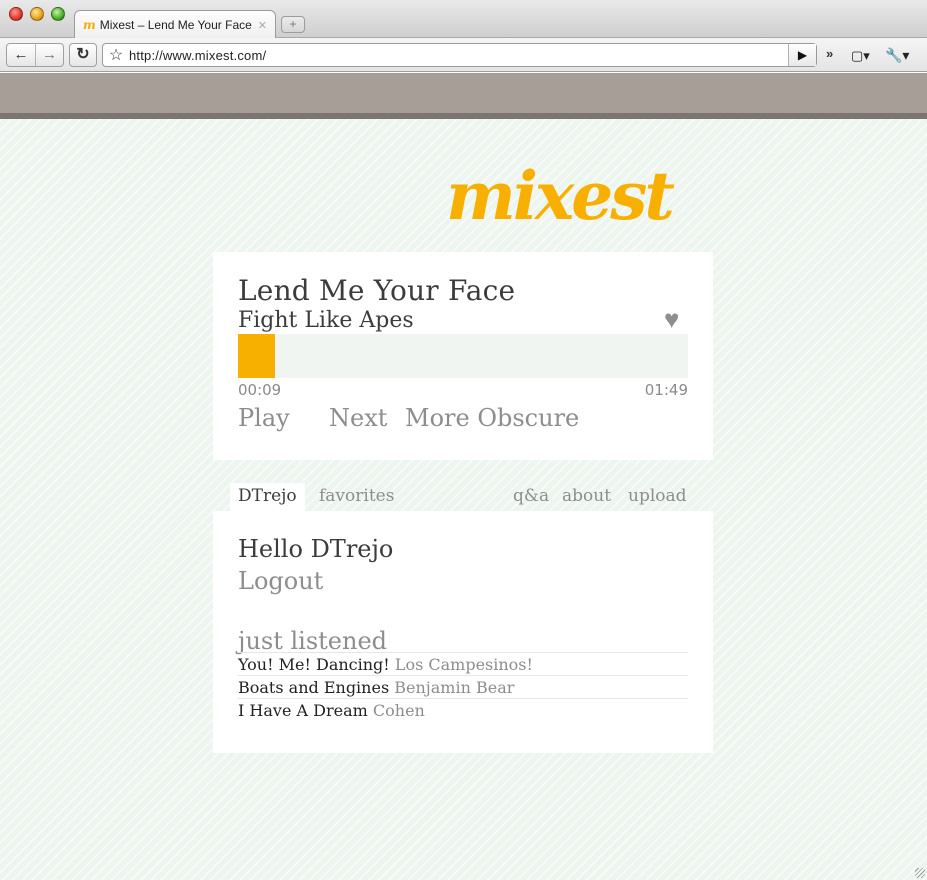  I want to click on progress-bar, so click(463, 356).